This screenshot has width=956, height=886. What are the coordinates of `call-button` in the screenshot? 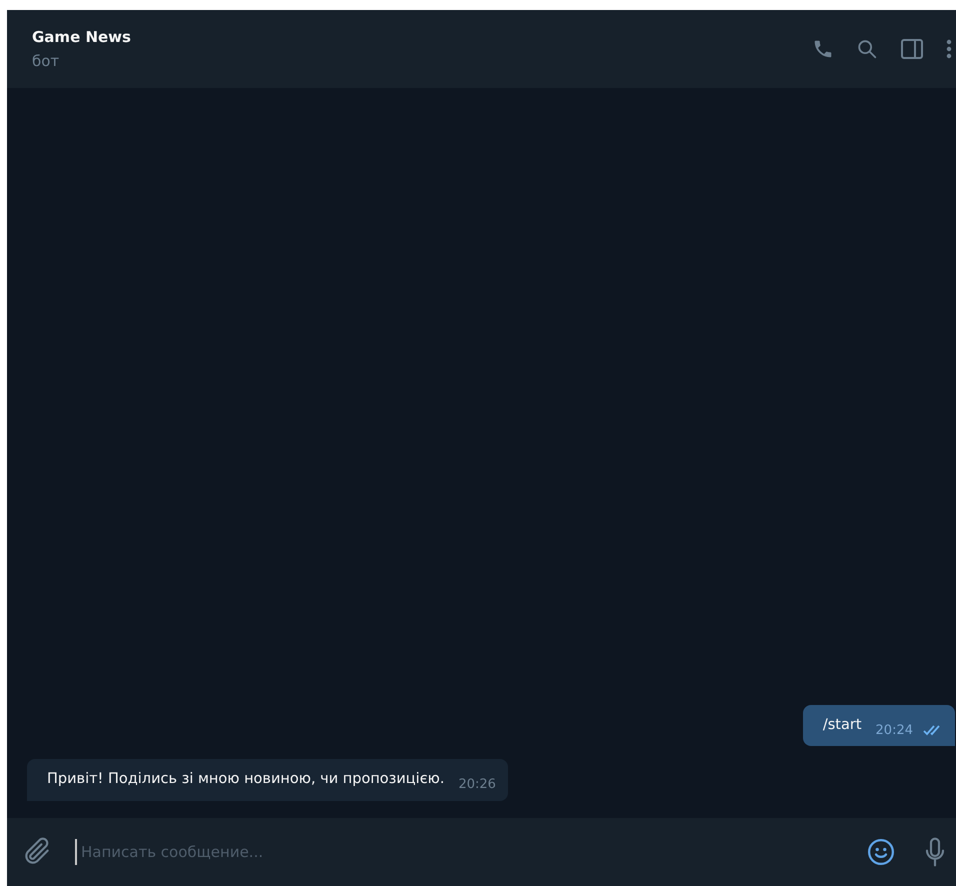 It's located at (823, 49).